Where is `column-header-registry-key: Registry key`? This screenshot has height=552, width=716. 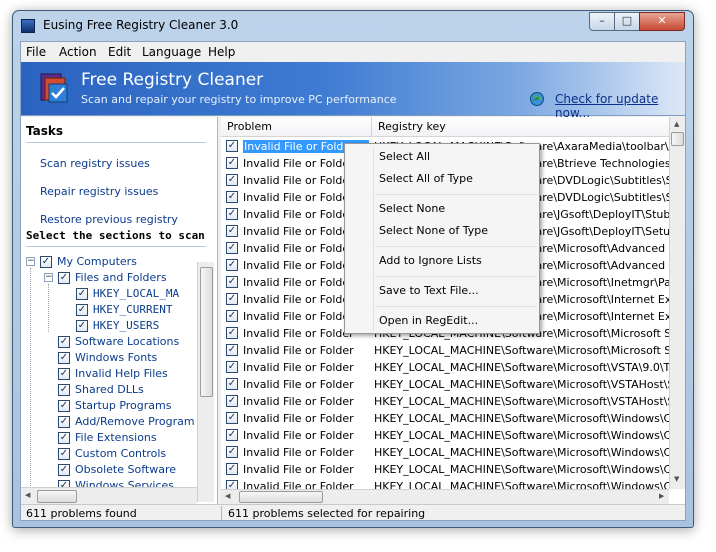 column-header-registry-key: Registry key is located at coordinates (412, 126).